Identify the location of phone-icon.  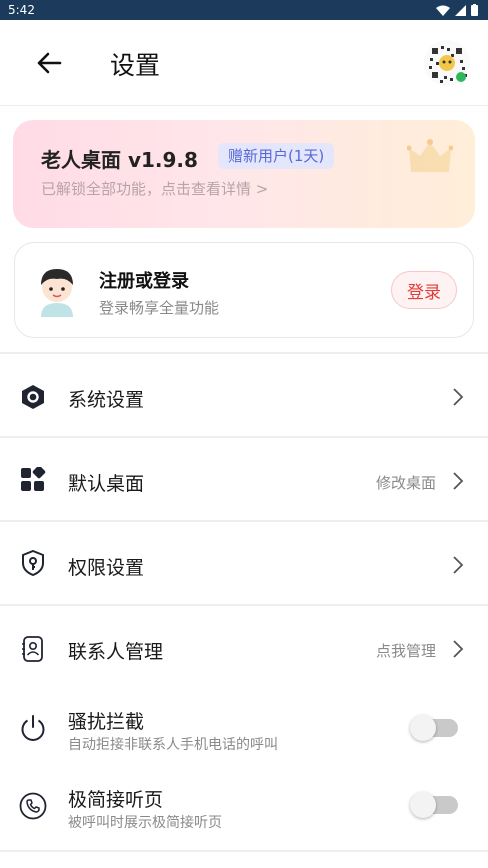
(33, 806).